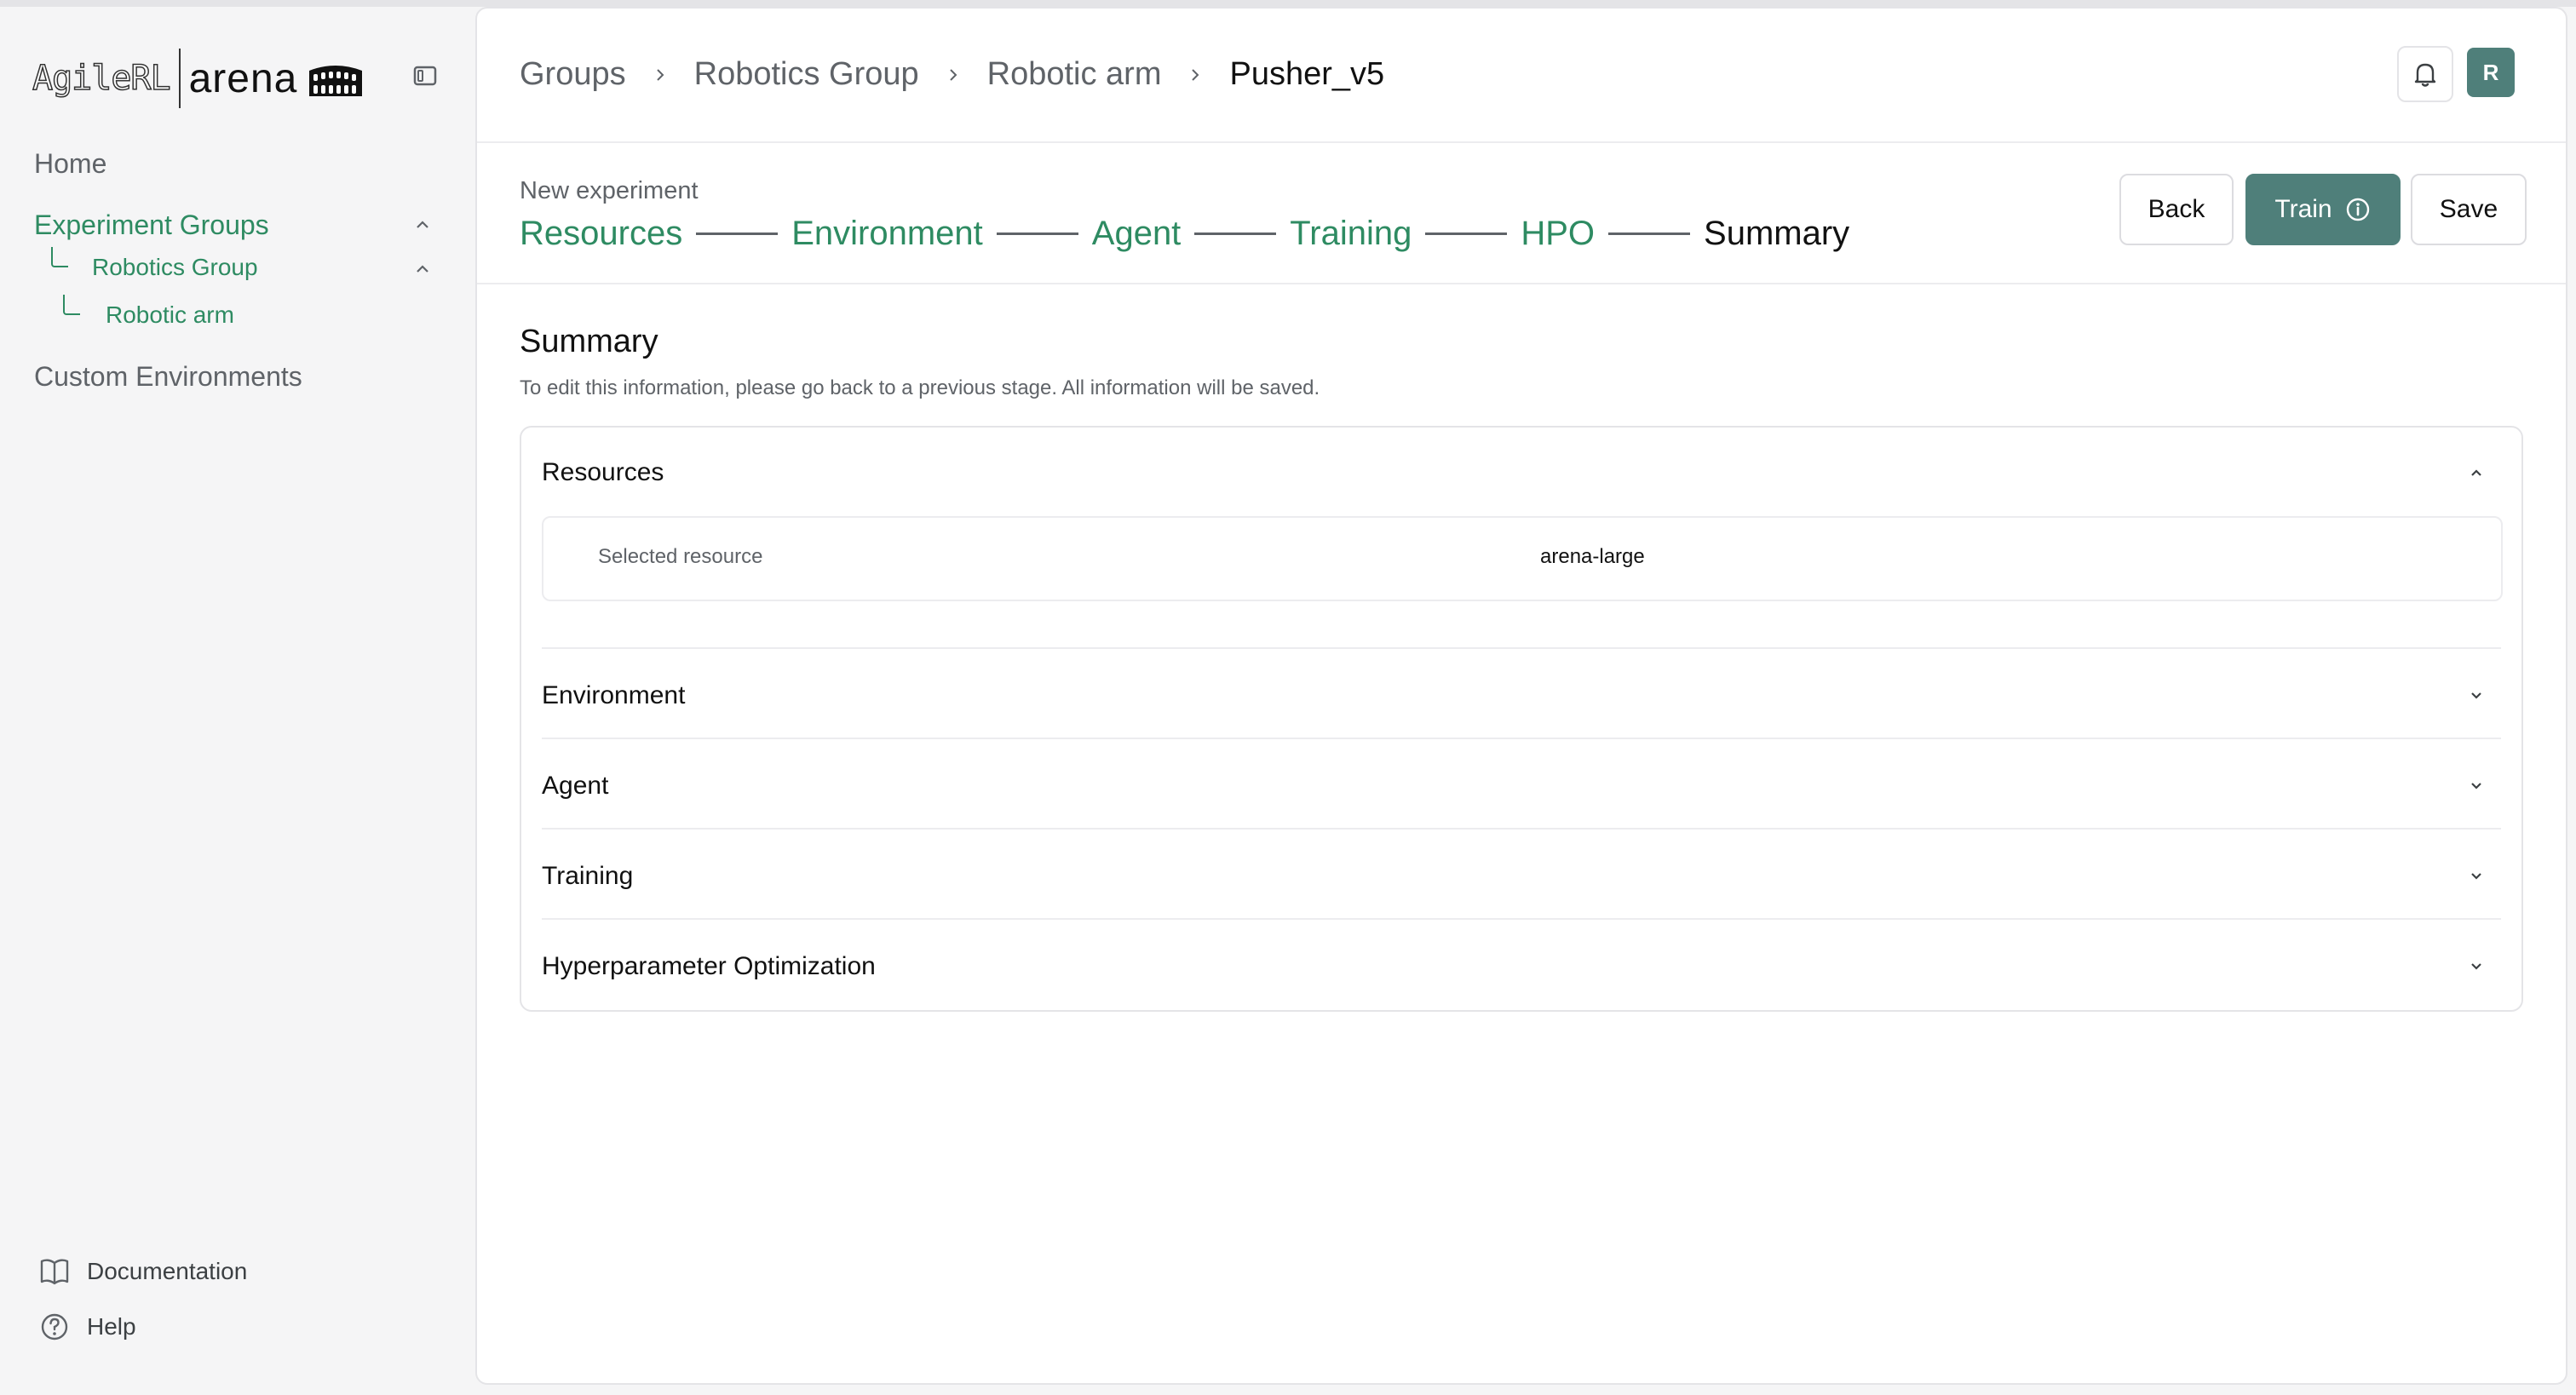  I want to click on help-circle-icon, so click(55, 1326).